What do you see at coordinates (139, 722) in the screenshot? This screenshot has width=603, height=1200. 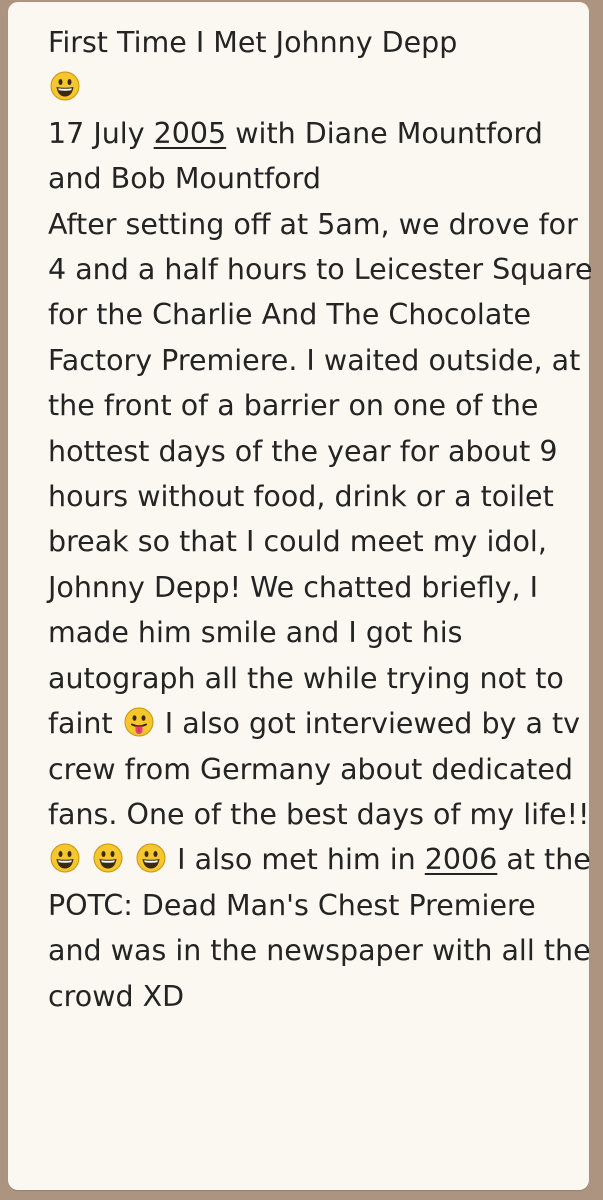 I see `face-with-tongue-icon` at bounding box center [139, 722].